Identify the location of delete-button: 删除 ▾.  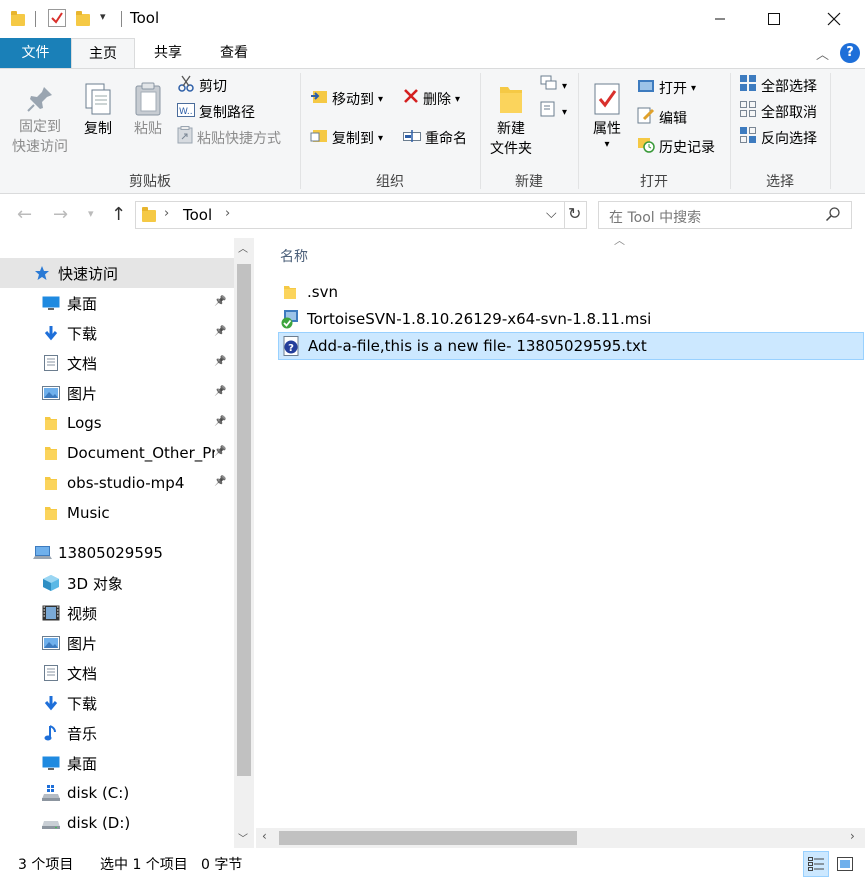
(431, 100).